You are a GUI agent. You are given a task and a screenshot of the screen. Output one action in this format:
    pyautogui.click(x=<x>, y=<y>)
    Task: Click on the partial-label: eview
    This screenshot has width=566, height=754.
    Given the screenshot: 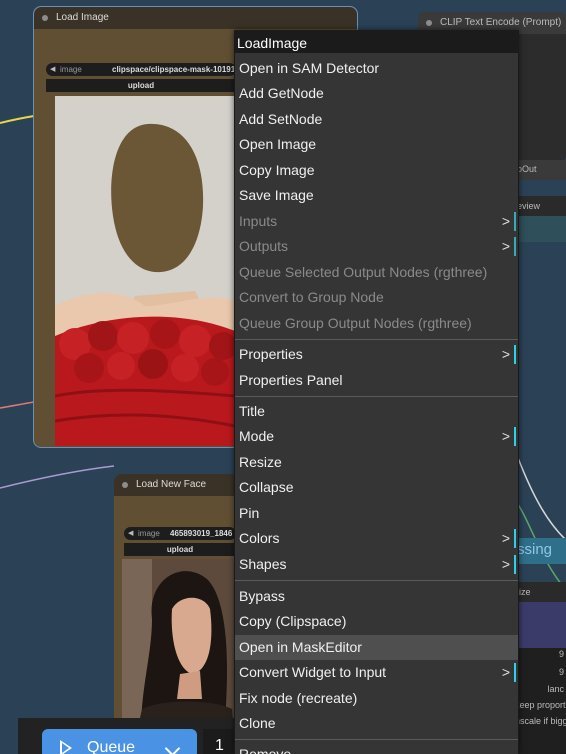 What is the action you would take?
    pyautogui.click(x=529, y=206)
    